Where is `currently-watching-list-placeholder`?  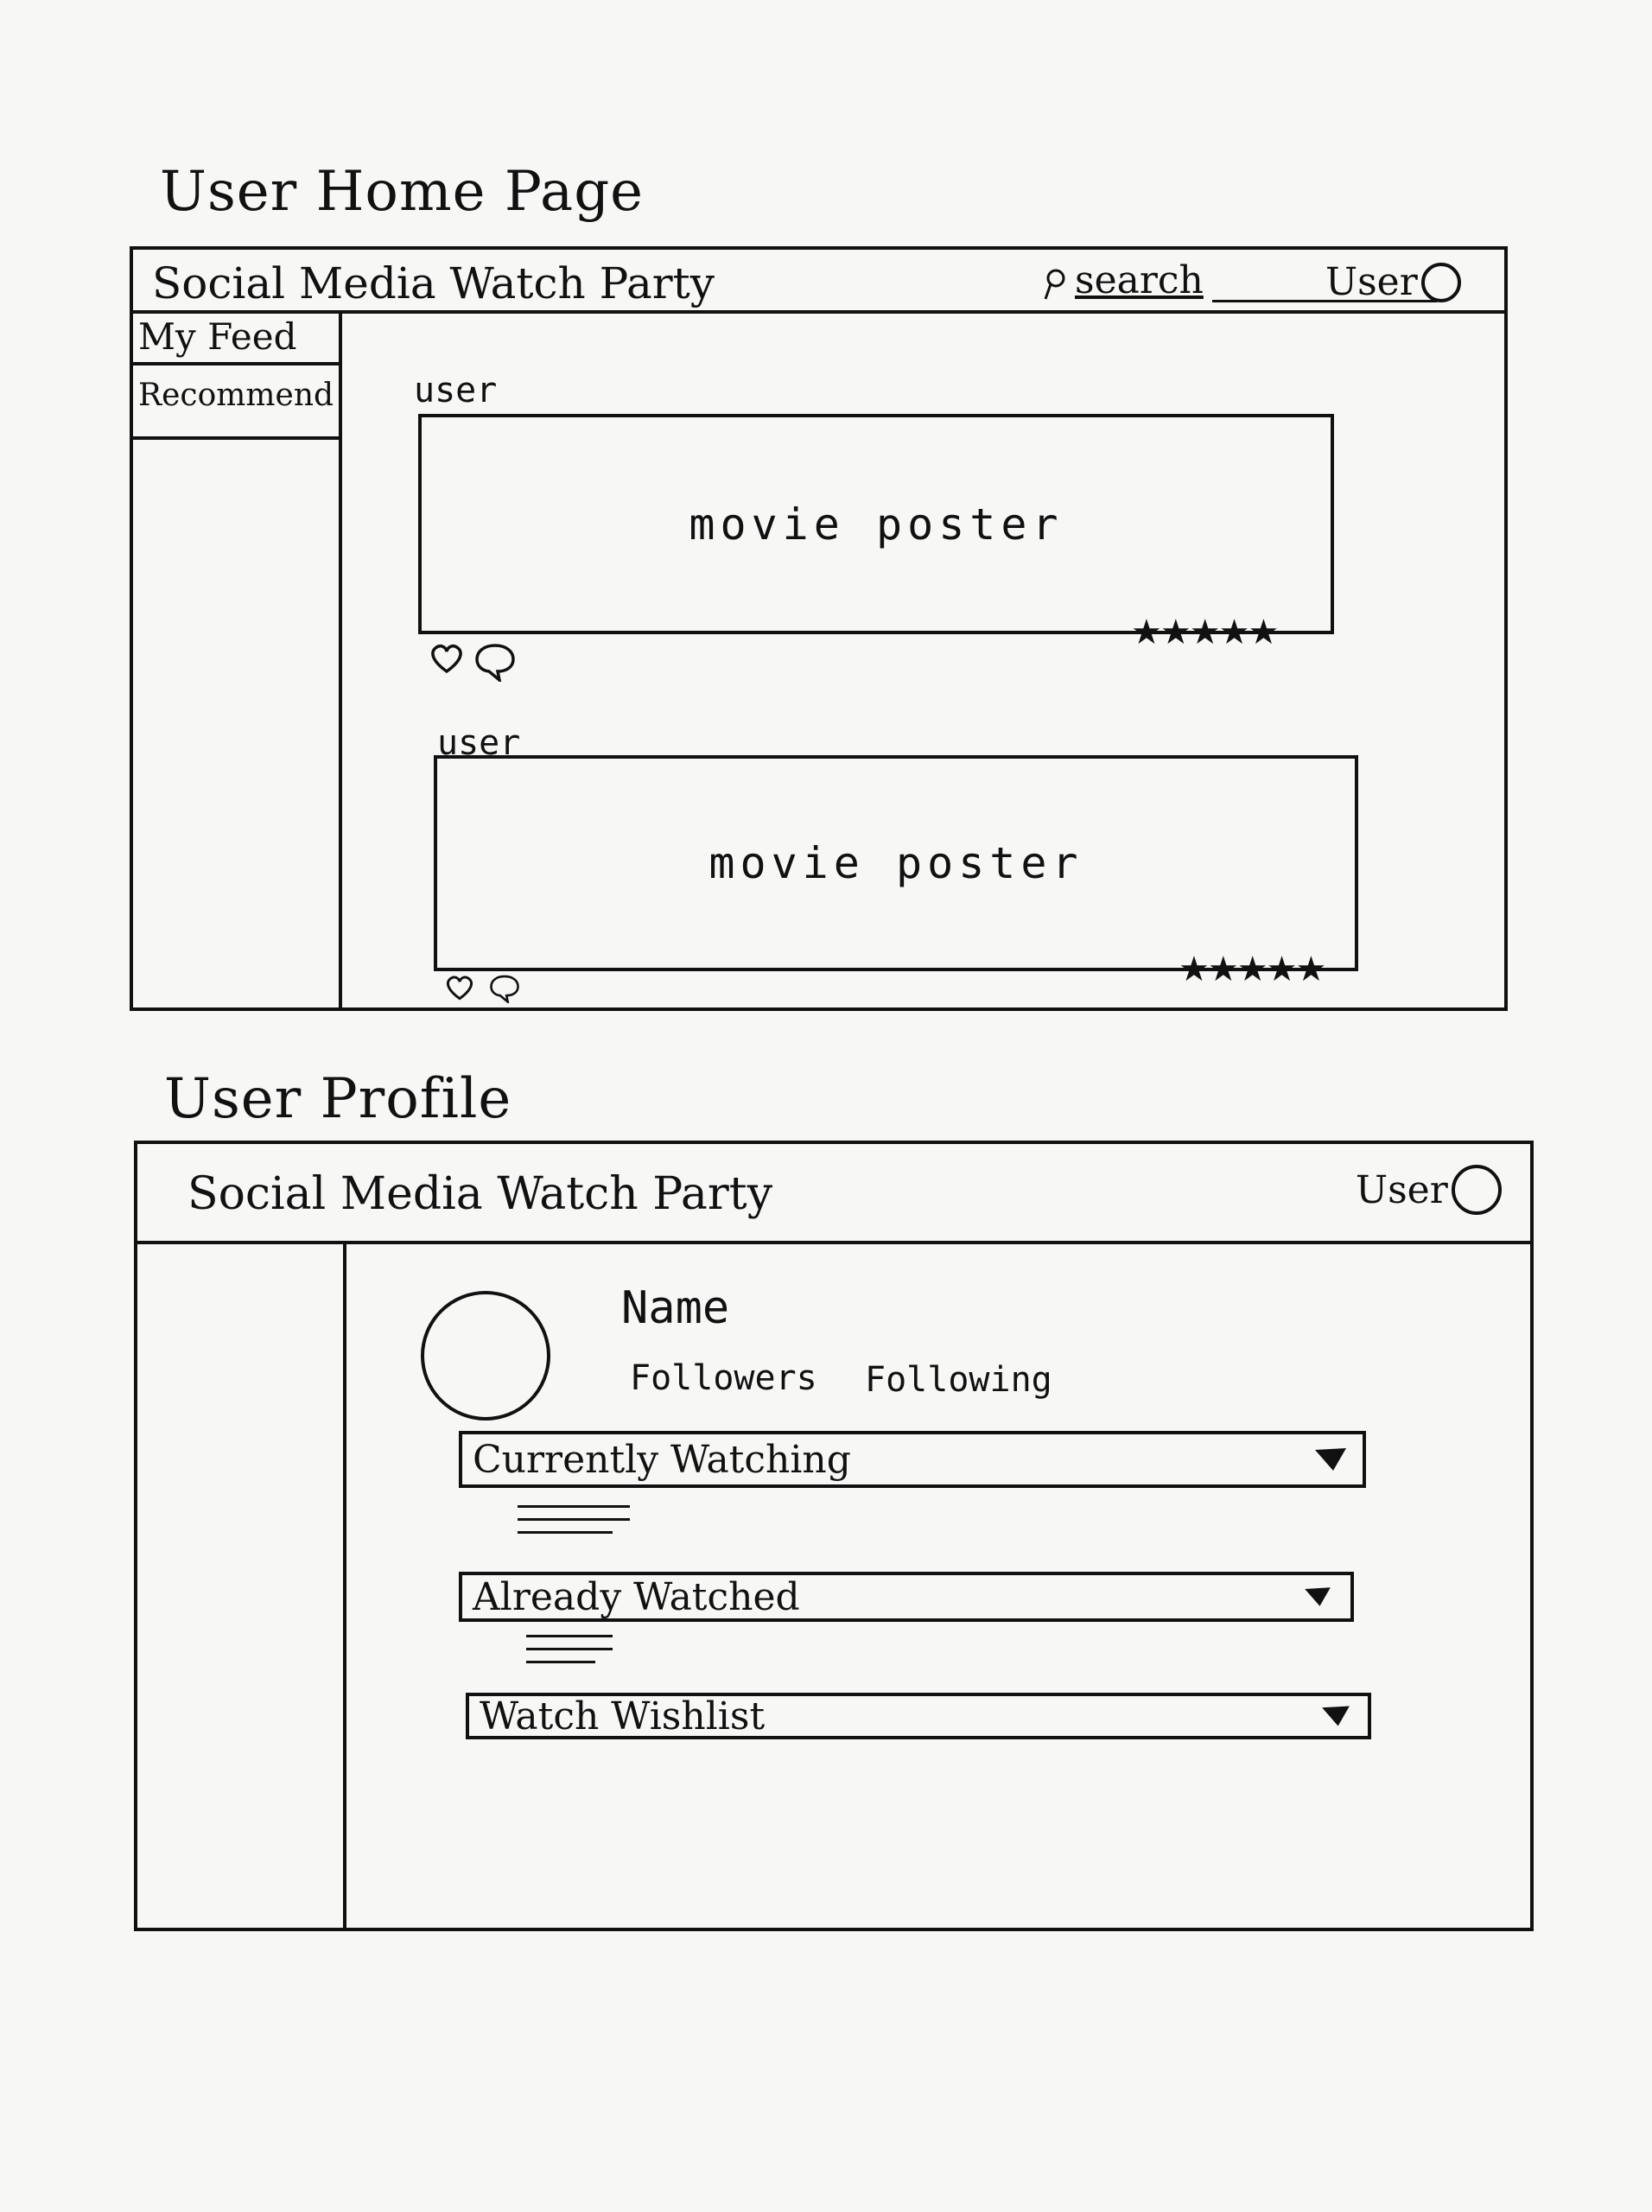 currently-watching-list-placeholder is located at coordinates (574, 1524).